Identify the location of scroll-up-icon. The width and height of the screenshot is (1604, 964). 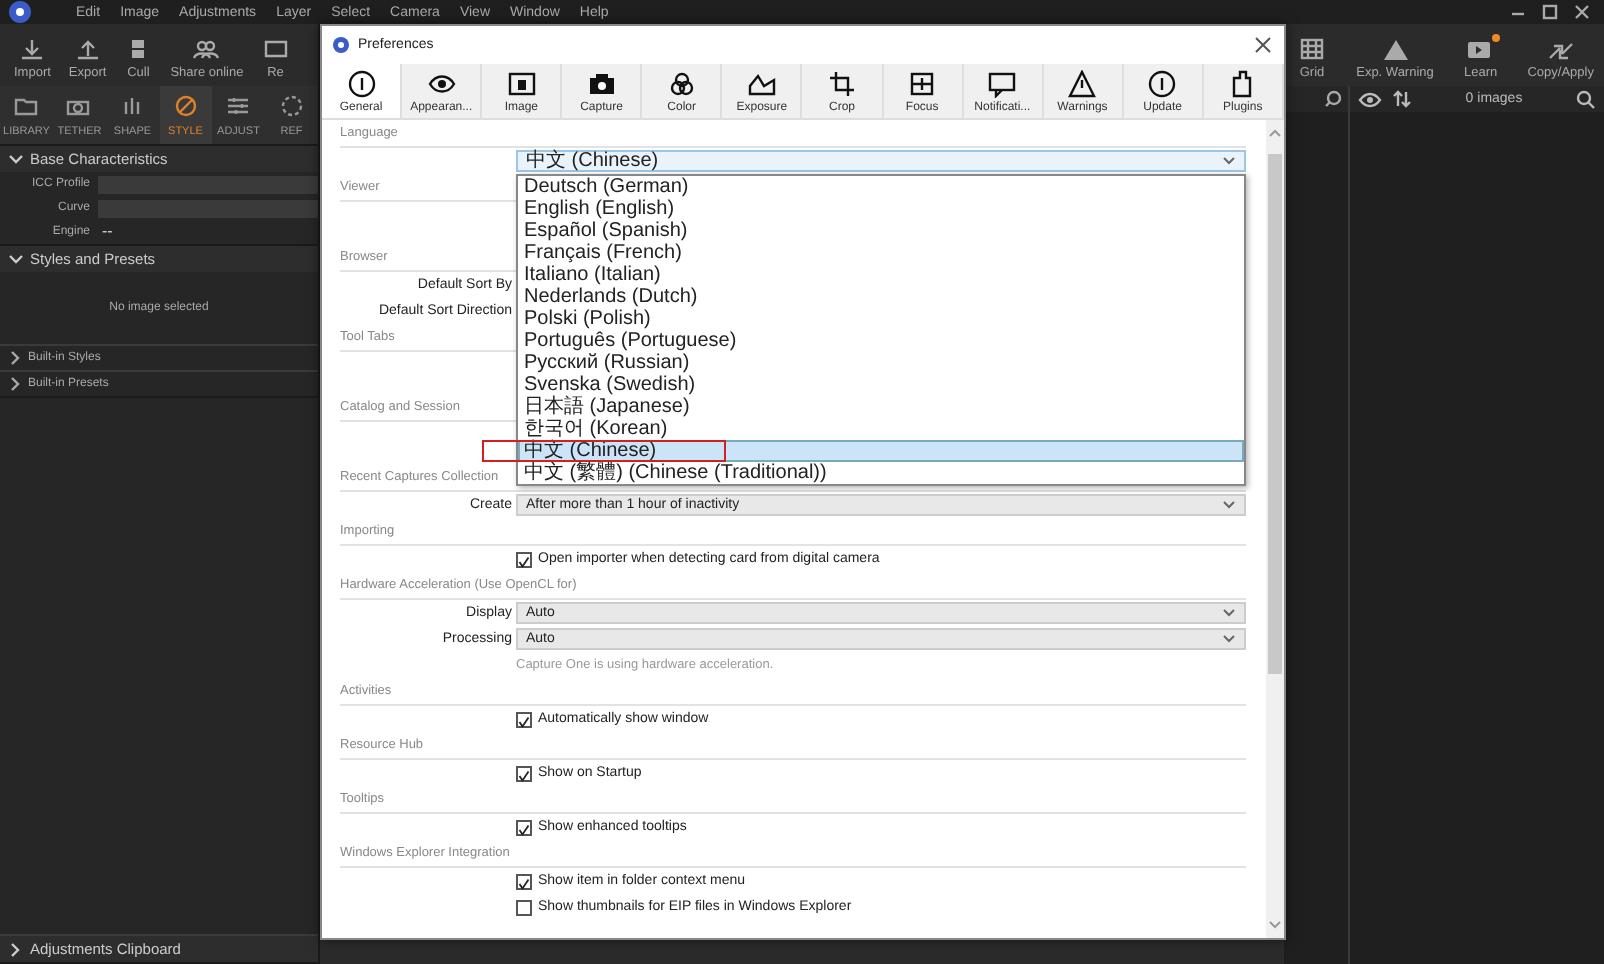
(1275, 133).